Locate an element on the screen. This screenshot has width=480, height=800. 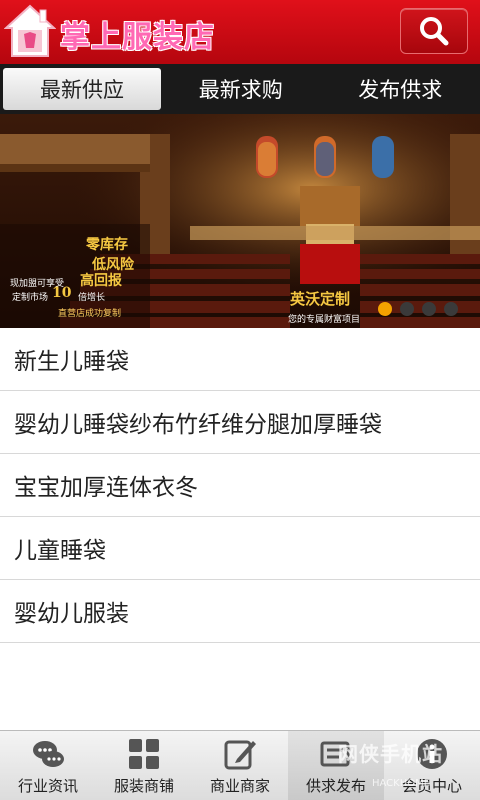
banner-line-4a: 定制市场 is located at coordinates (30, 298).